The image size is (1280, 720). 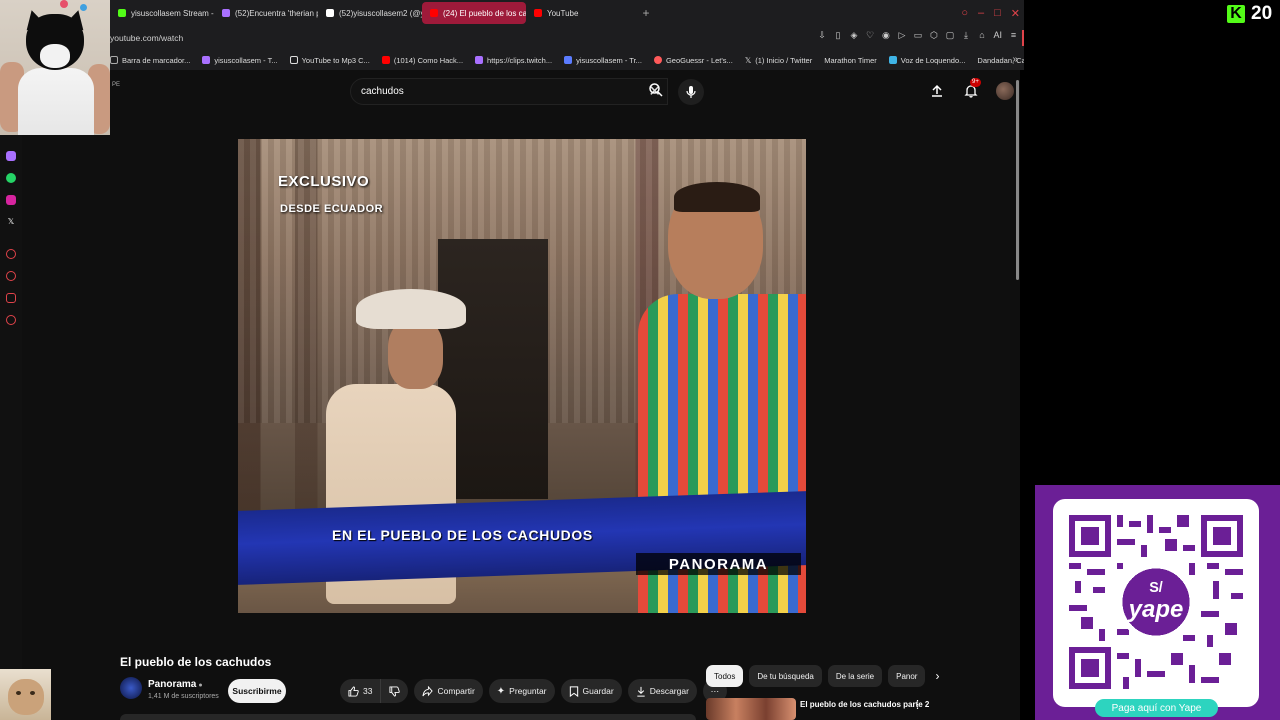 What do you see at coordinates (528, 691) in the screenshot?
I see `ask-label: Preguntar` at bounding box center [528, 691].